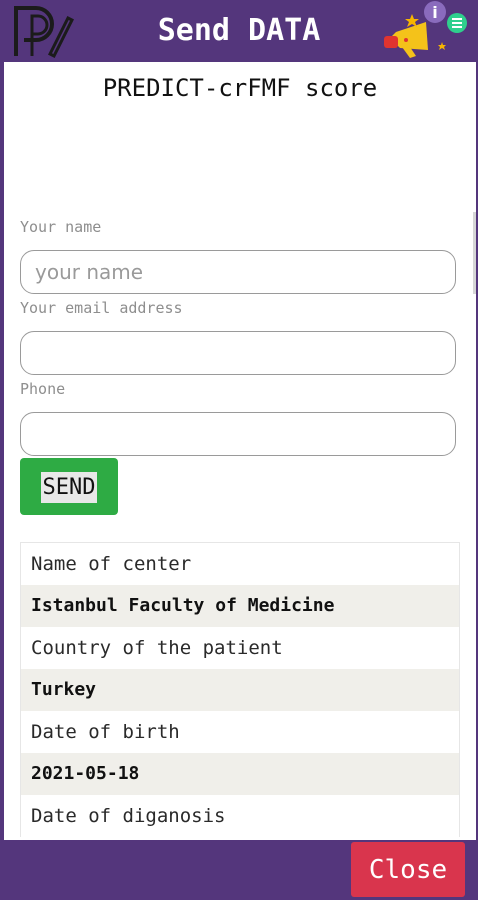 The width and height of the screenshot is (478, 900). What do you see at coordinates (105, 732) in the screenshot?
I see `table-row: Date of birth` at bounding box center [105, 732].